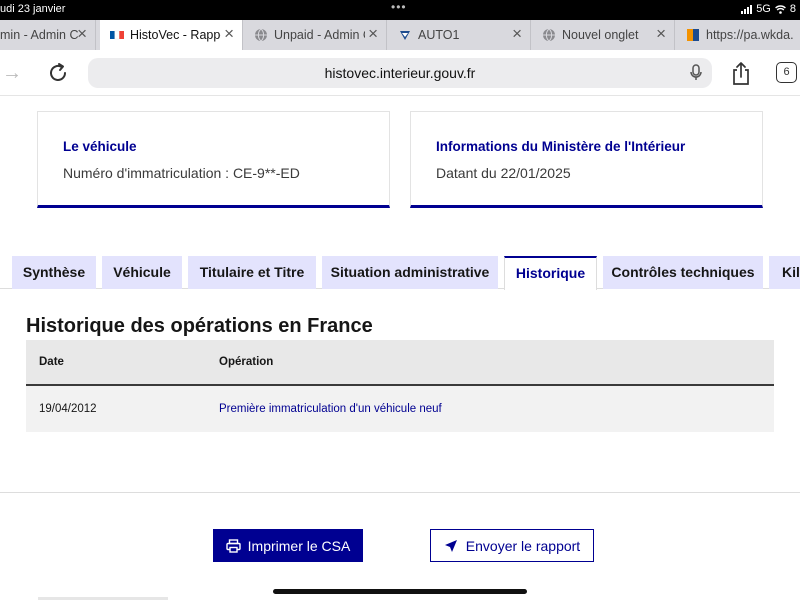 This screenshot has height=600, width=800. What do you see at coordinates (600, 35) in the screenshot?
I see `browser-tab-label: Nouvel onglet` at bounding box center [600, 35].